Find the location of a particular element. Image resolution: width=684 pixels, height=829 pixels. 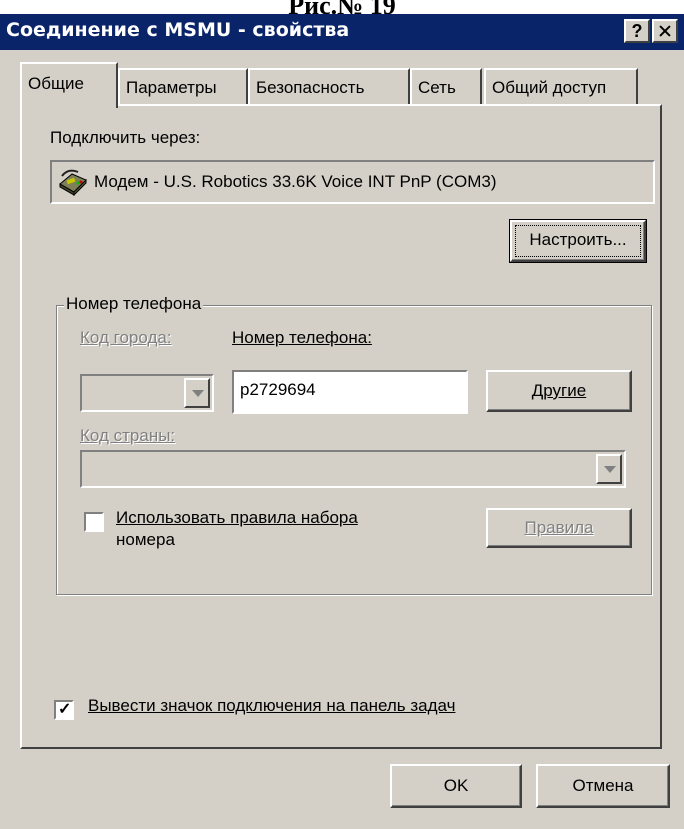

tab-sharing: Общий доступ is located at coordinates (561, 86).